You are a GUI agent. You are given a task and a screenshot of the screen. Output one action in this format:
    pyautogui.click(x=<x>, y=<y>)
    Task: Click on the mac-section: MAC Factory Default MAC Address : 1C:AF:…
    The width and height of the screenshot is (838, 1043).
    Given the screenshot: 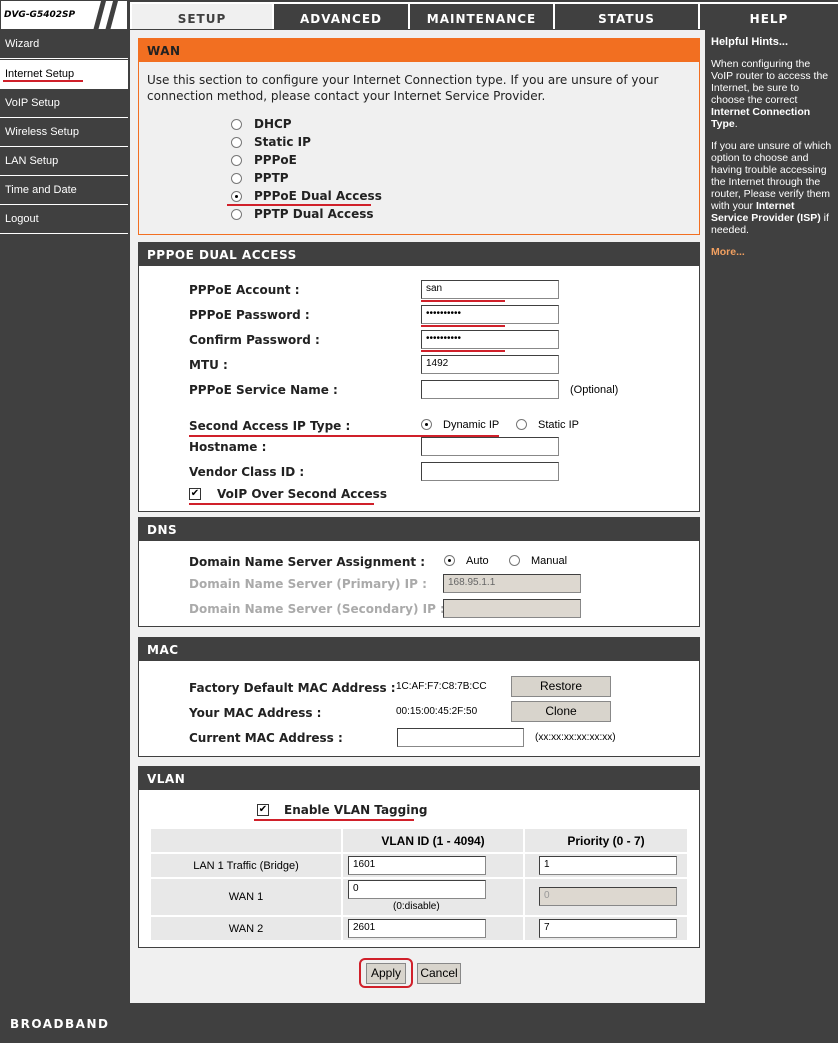 What is the action you would take?
    pyautogui.click(x=419, y=697)
    